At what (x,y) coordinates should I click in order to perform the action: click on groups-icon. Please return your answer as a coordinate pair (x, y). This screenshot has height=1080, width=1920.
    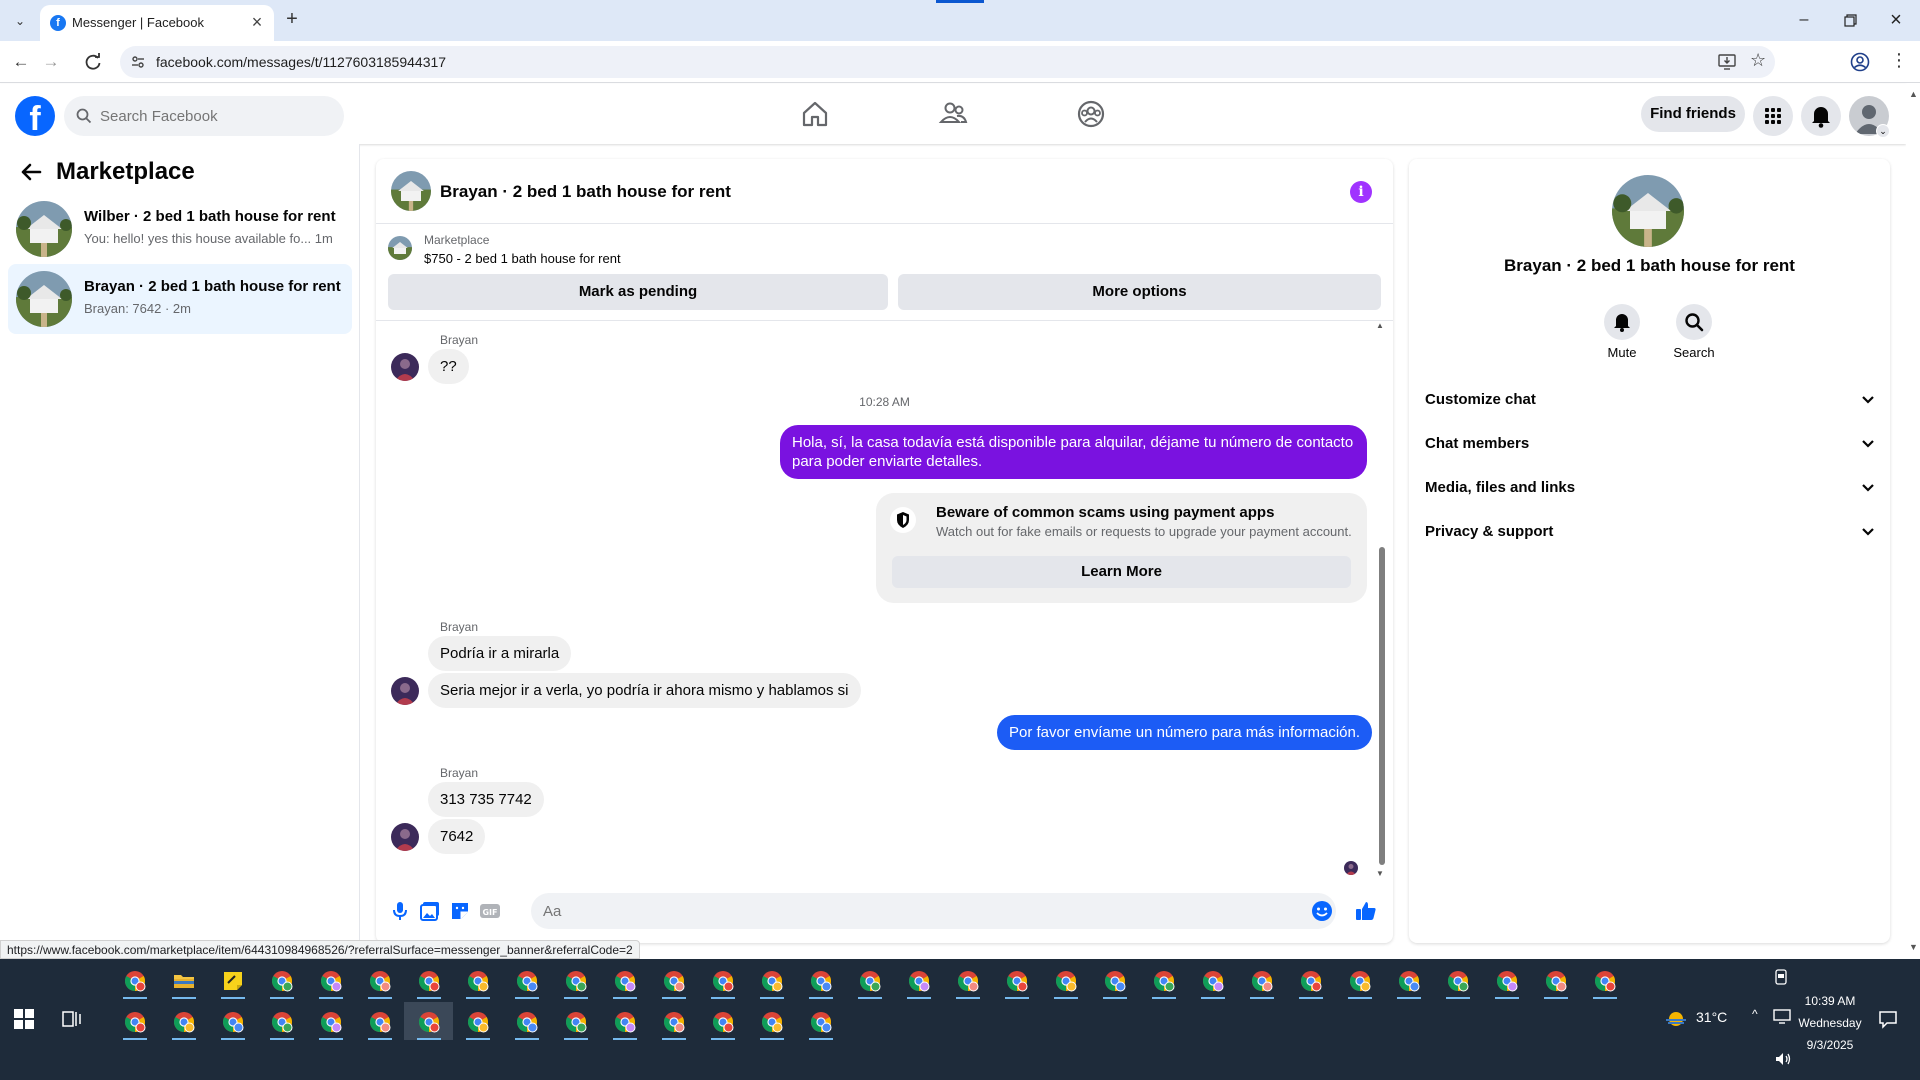
    Looking at the image, I should click on (1091, 114).